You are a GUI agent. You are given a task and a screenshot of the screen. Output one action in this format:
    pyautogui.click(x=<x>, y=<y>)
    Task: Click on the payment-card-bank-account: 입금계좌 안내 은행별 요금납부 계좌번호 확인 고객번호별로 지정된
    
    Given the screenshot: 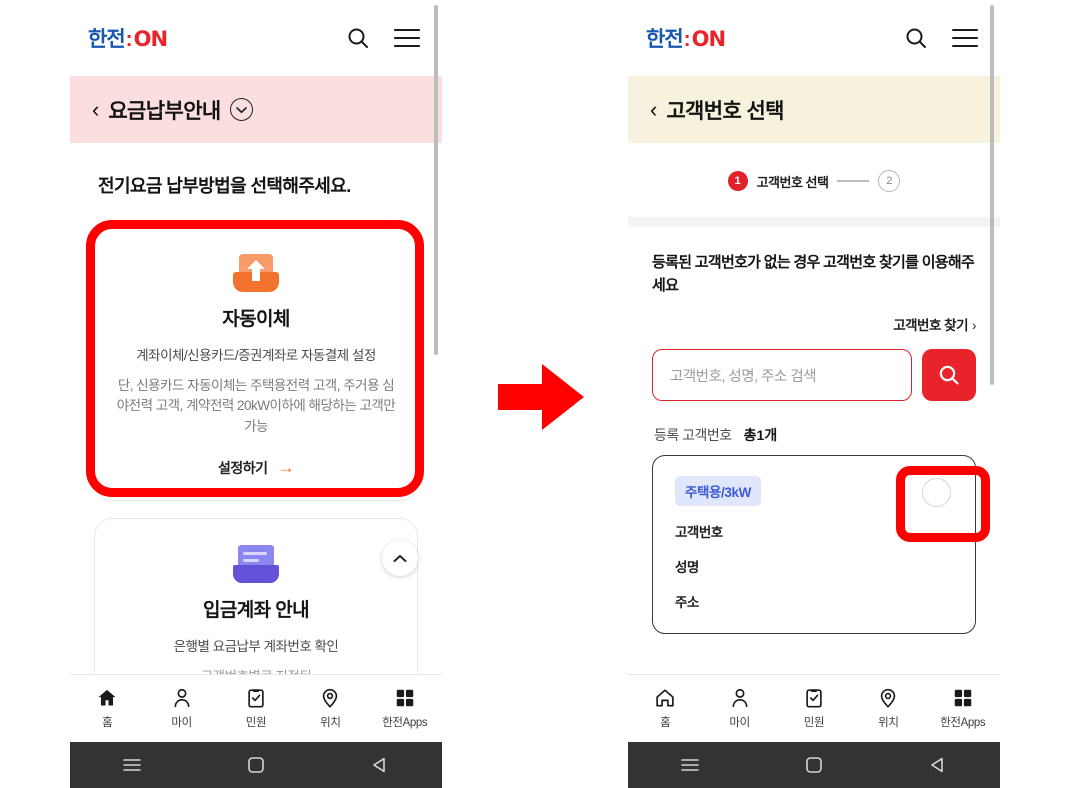 What is the action you would take?
    pyautogui.click(x=256, y=607)
    